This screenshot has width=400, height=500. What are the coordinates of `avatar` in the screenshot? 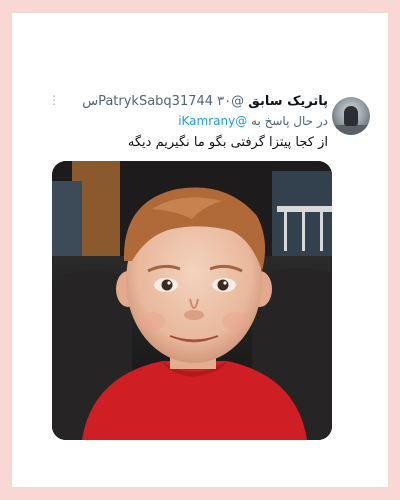 It's located at (351, 116).